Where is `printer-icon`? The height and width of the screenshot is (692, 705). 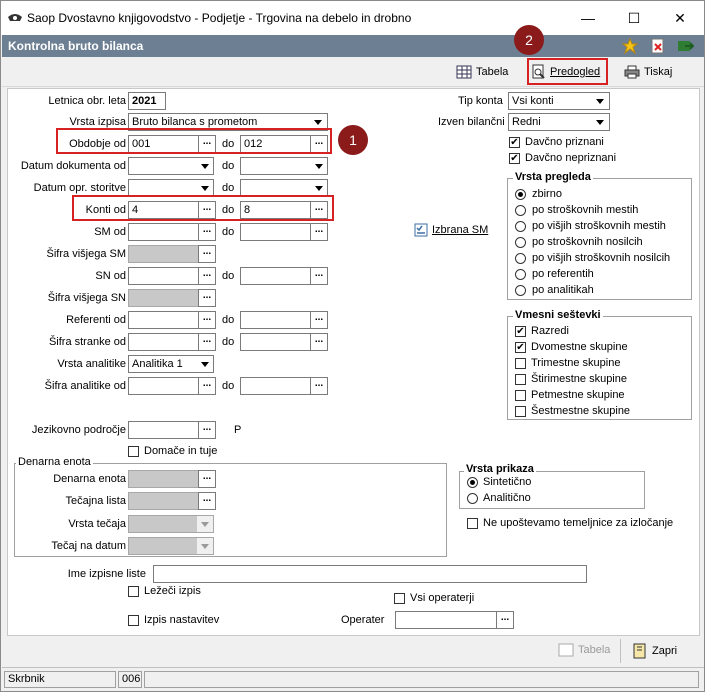 printer-icon is located at coordinates (632, 72).